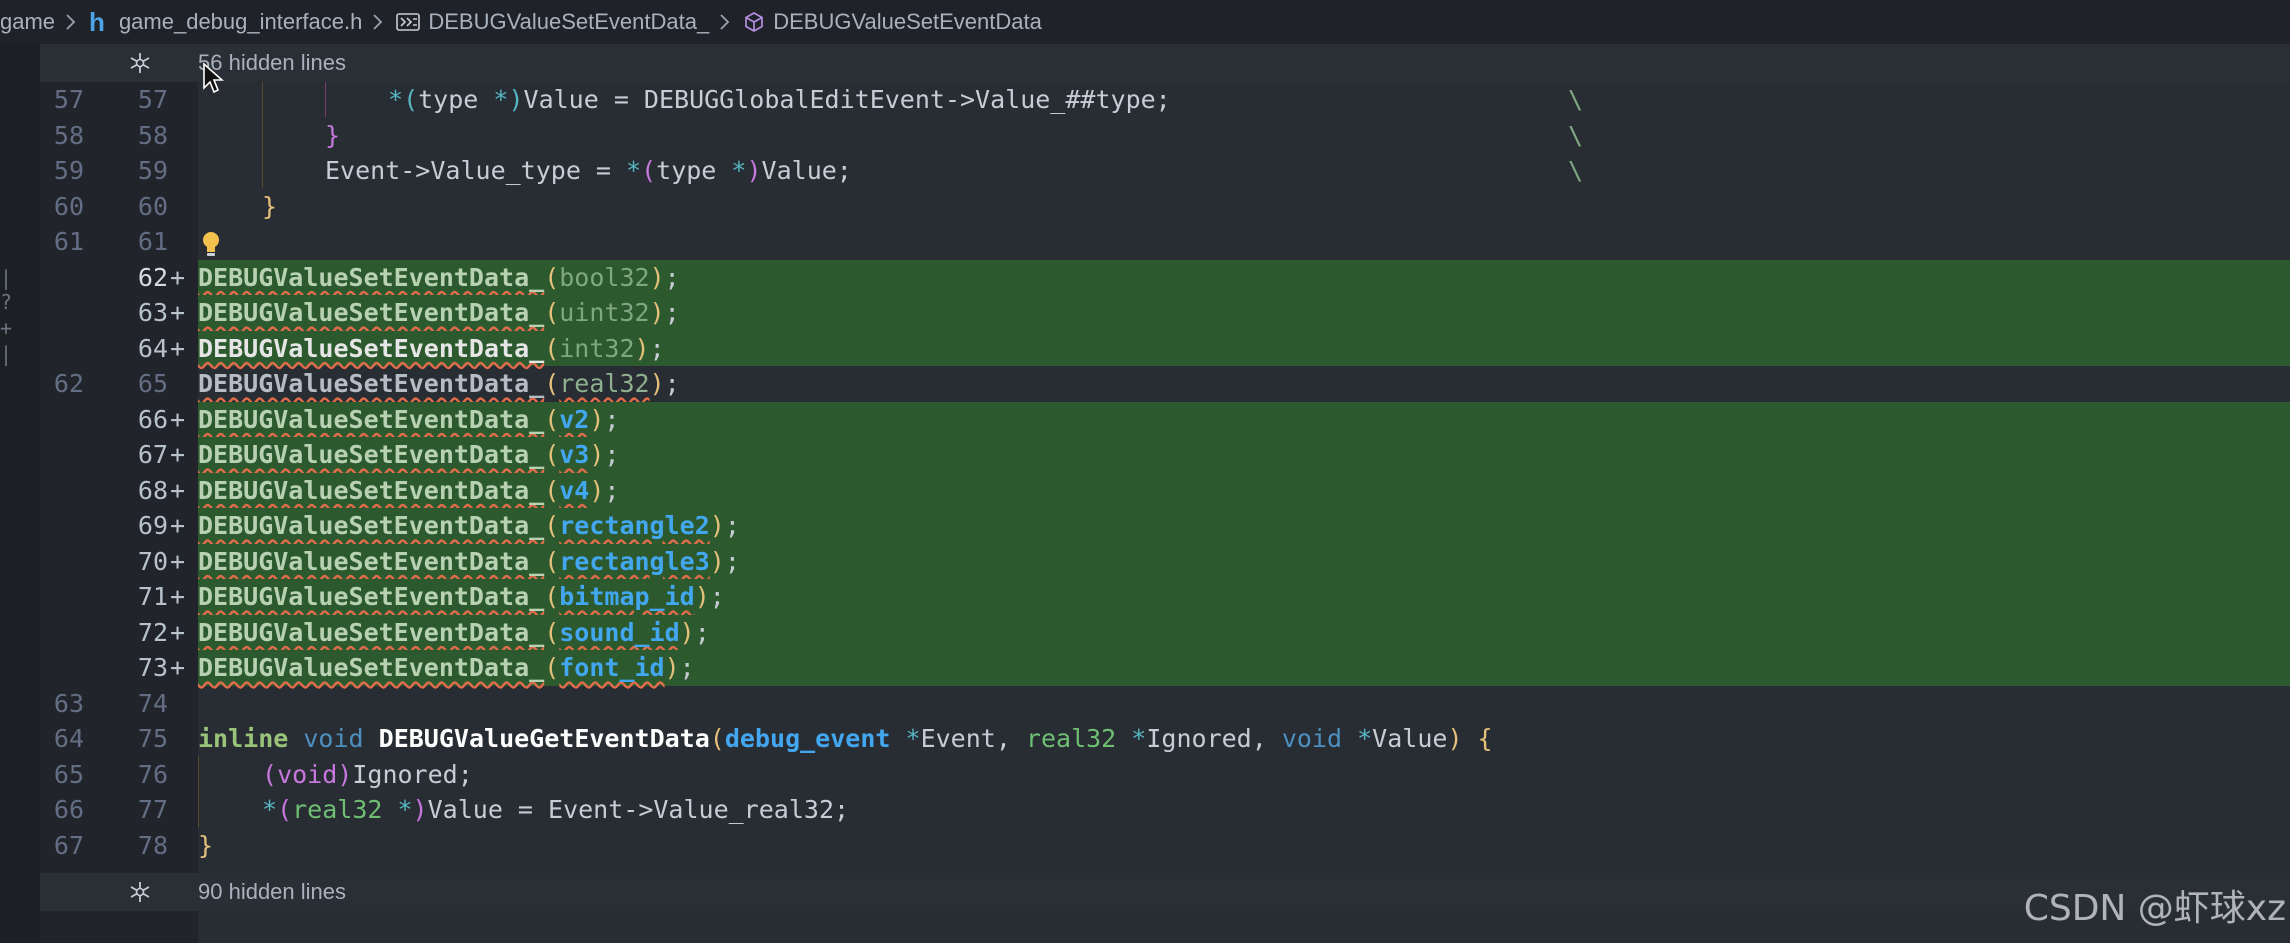 The height and width of the screenshot is (943, 2290). I want to click on code-line: 62 65 DEBUGValueSetEventData_(real32);, so click(1145, 384).